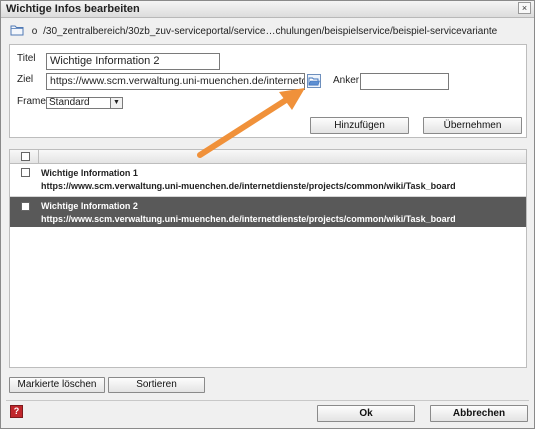 This screenshot has height=429, width=535. I want to click on frame-select: Standard ▼, so click(84, 103).